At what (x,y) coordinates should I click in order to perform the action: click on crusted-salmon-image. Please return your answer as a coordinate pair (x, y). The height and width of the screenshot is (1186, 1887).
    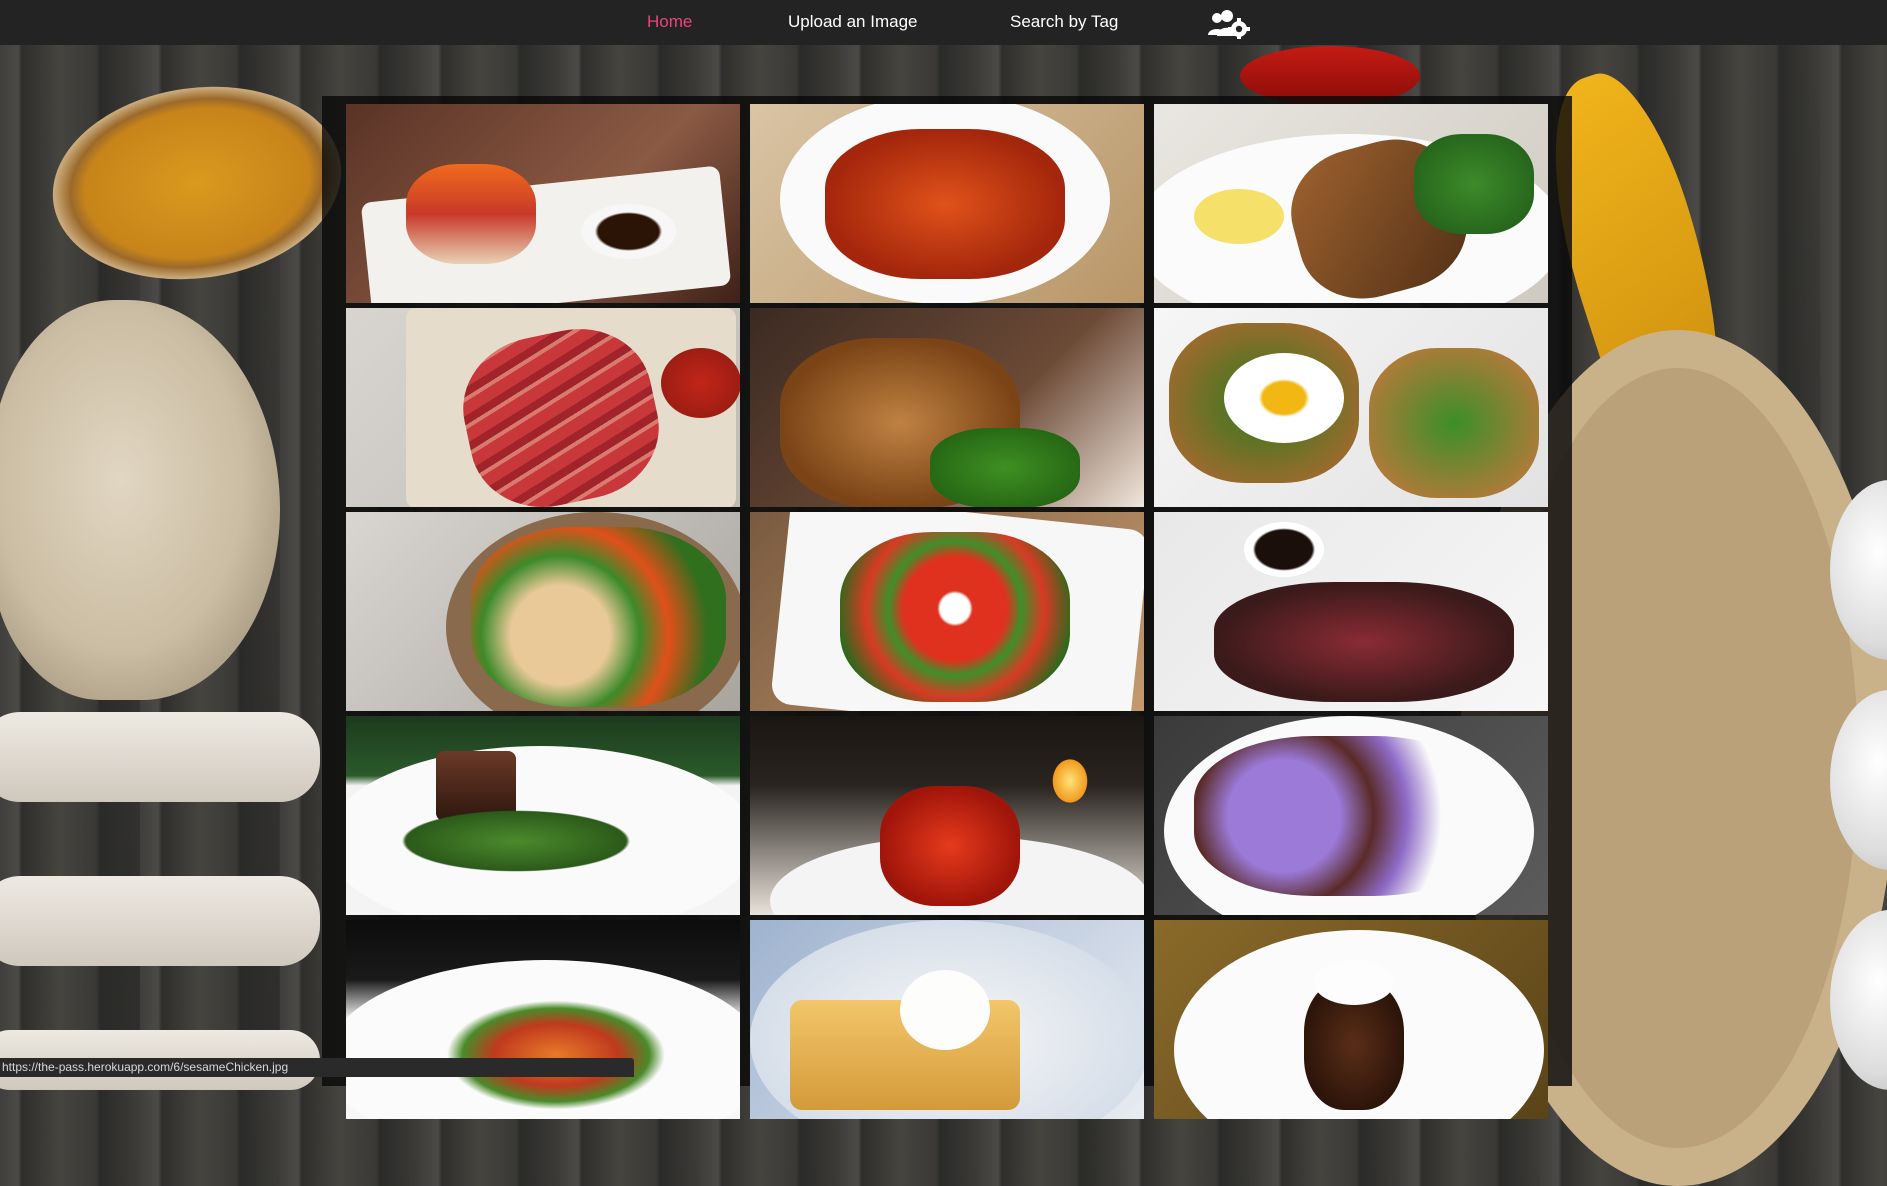
    Looking at the image, I should click on (1351, 203).